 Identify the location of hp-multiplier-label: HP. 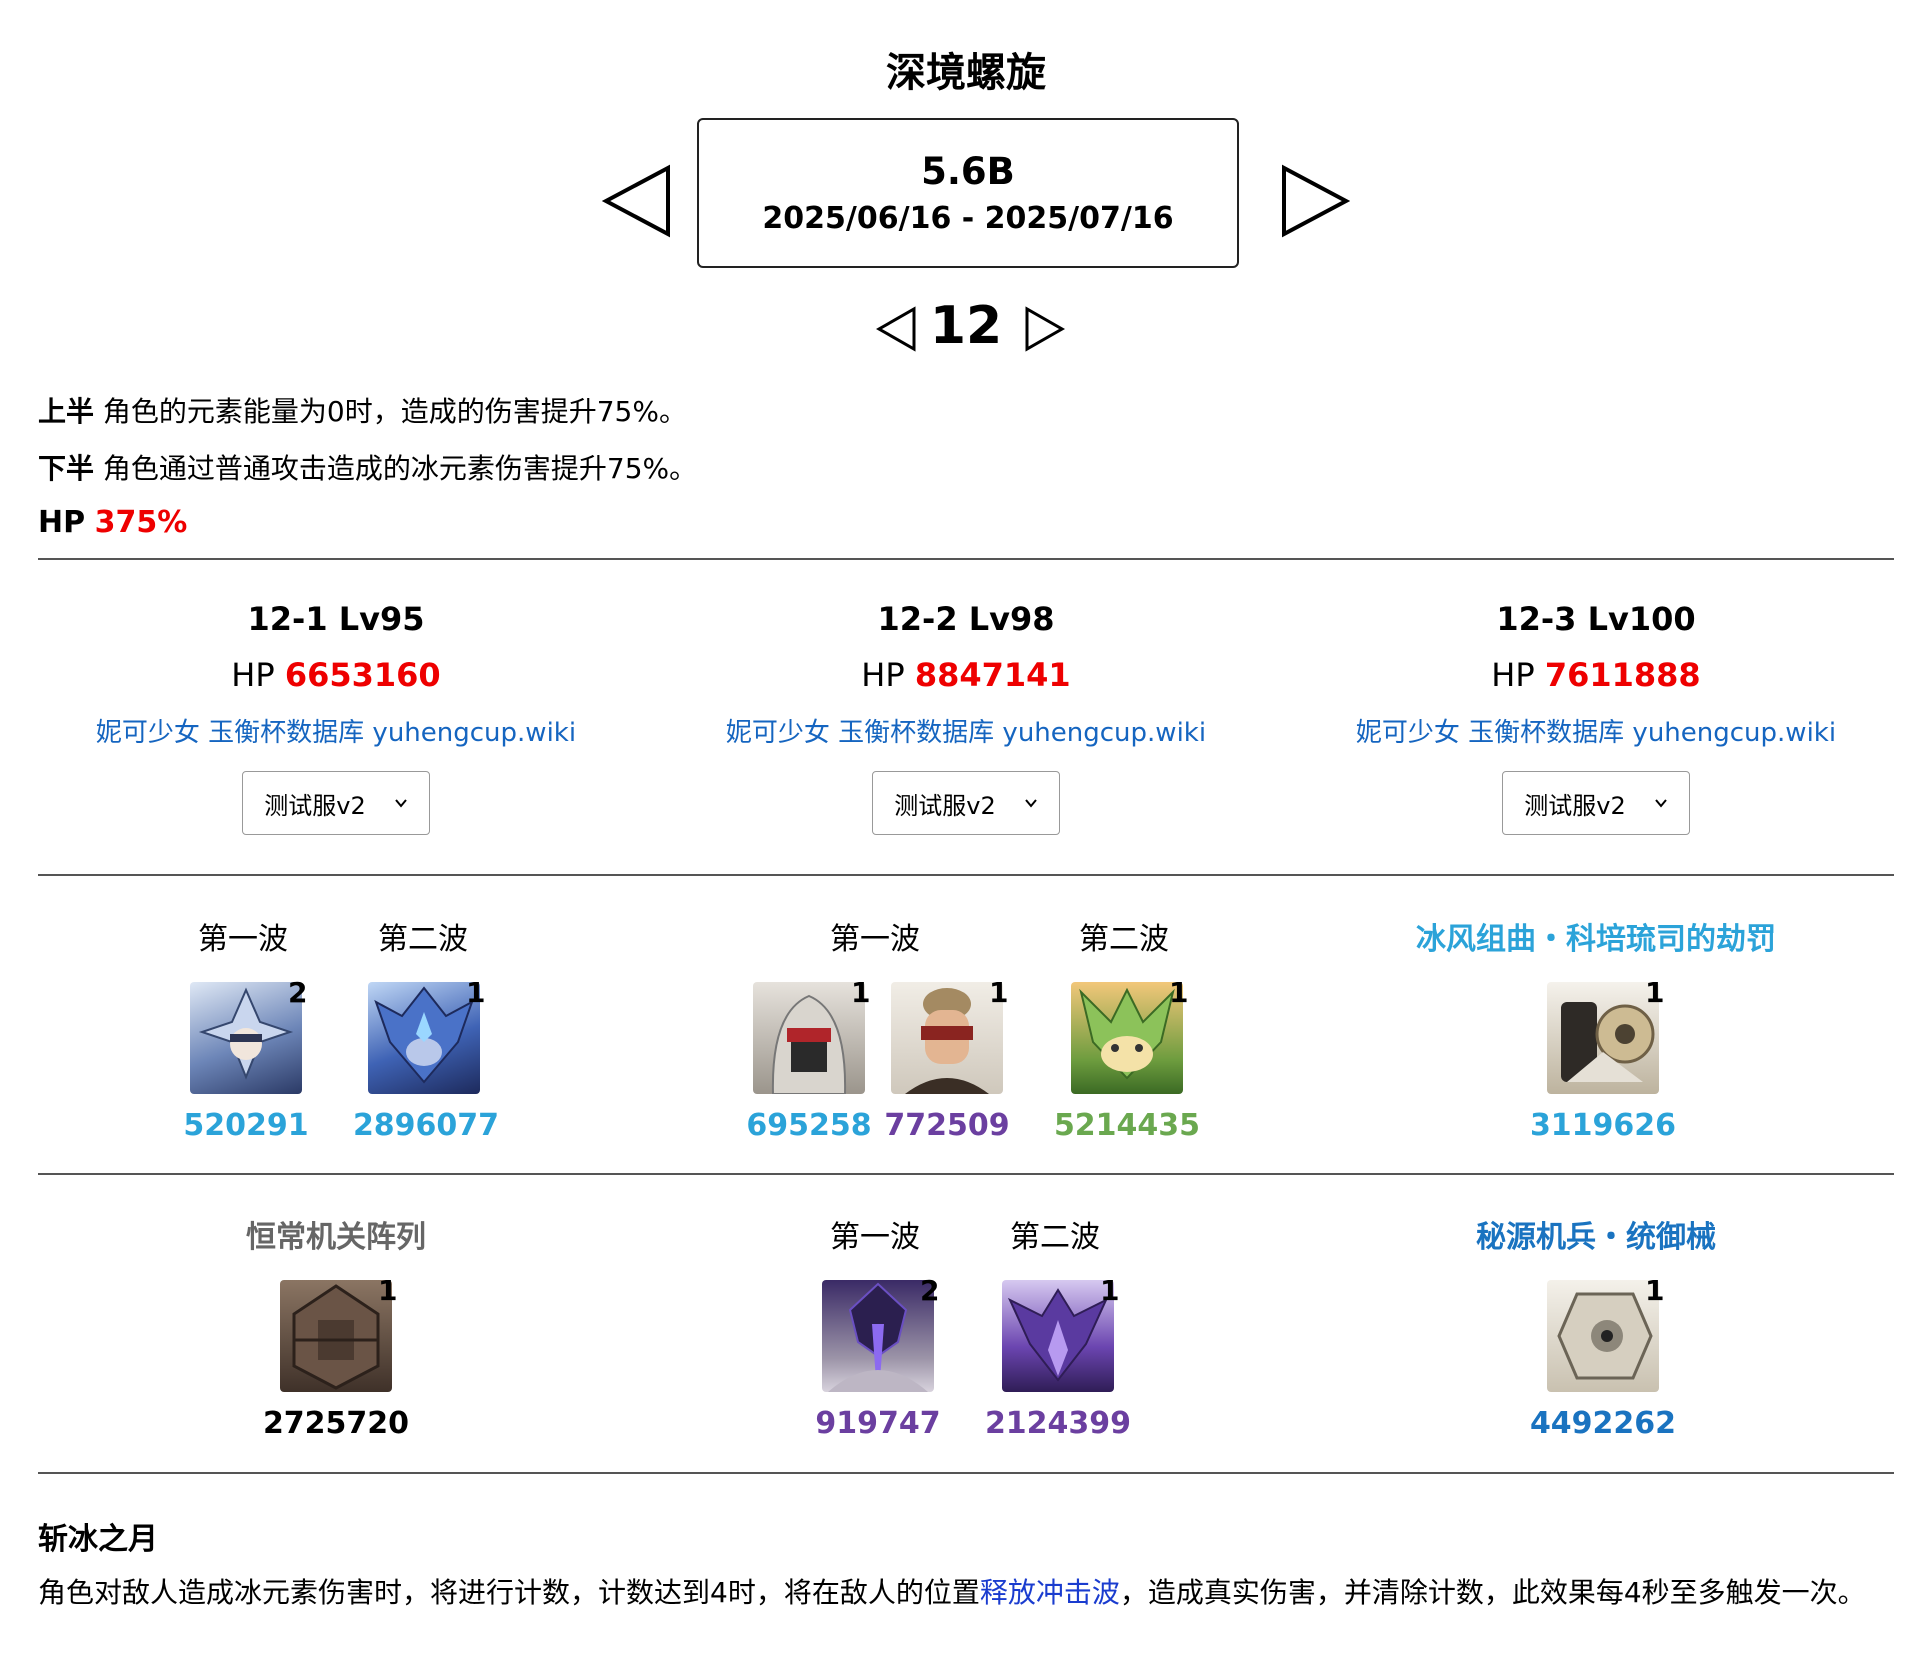
(62, 522).